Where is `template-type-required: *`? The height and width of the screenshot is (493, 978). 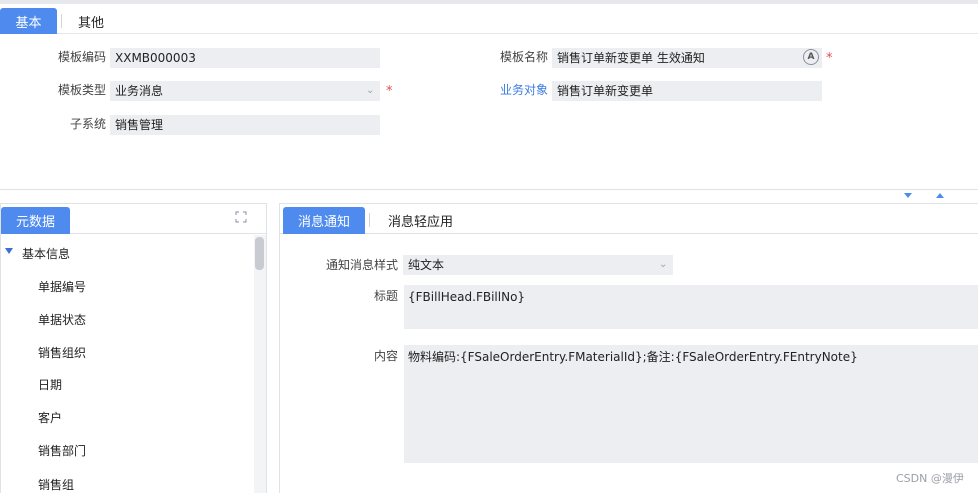 template-type-required: * is located at coordinates (389, 91).